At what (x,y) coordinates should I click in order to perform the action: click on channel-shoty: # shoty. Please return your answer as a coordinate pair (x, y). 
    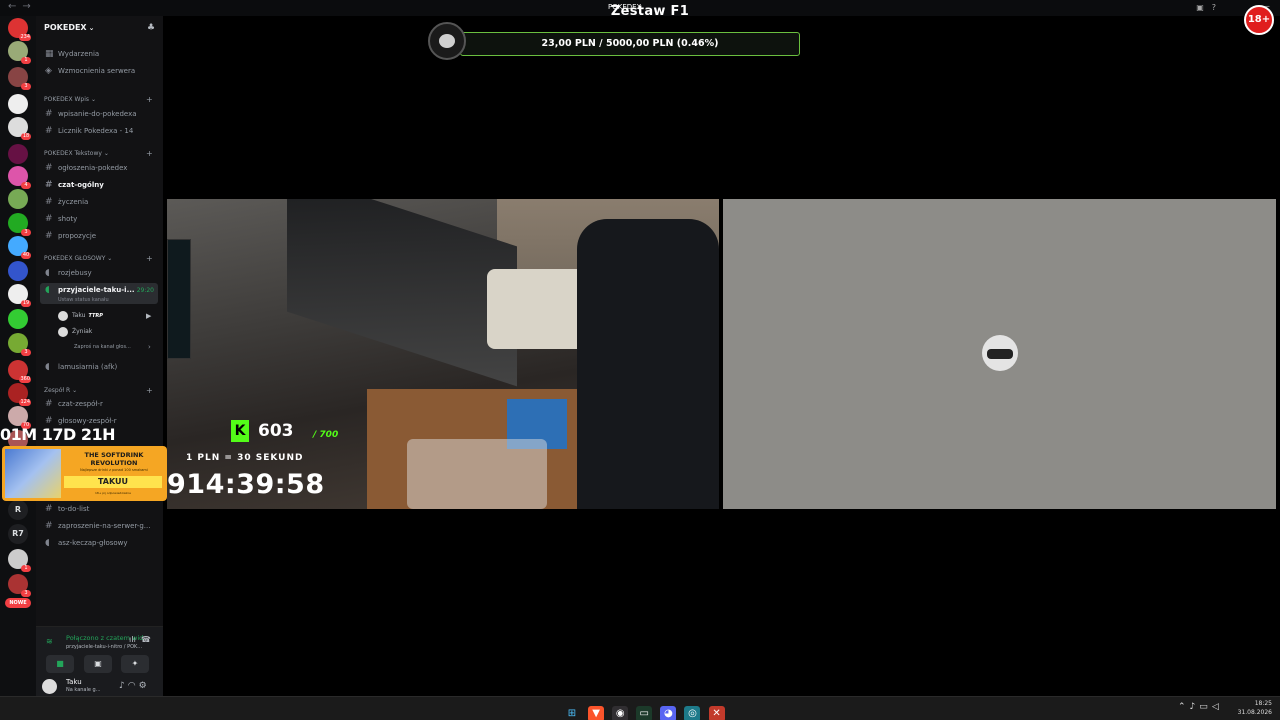
    Looking at the image, I should click on (99, 219).